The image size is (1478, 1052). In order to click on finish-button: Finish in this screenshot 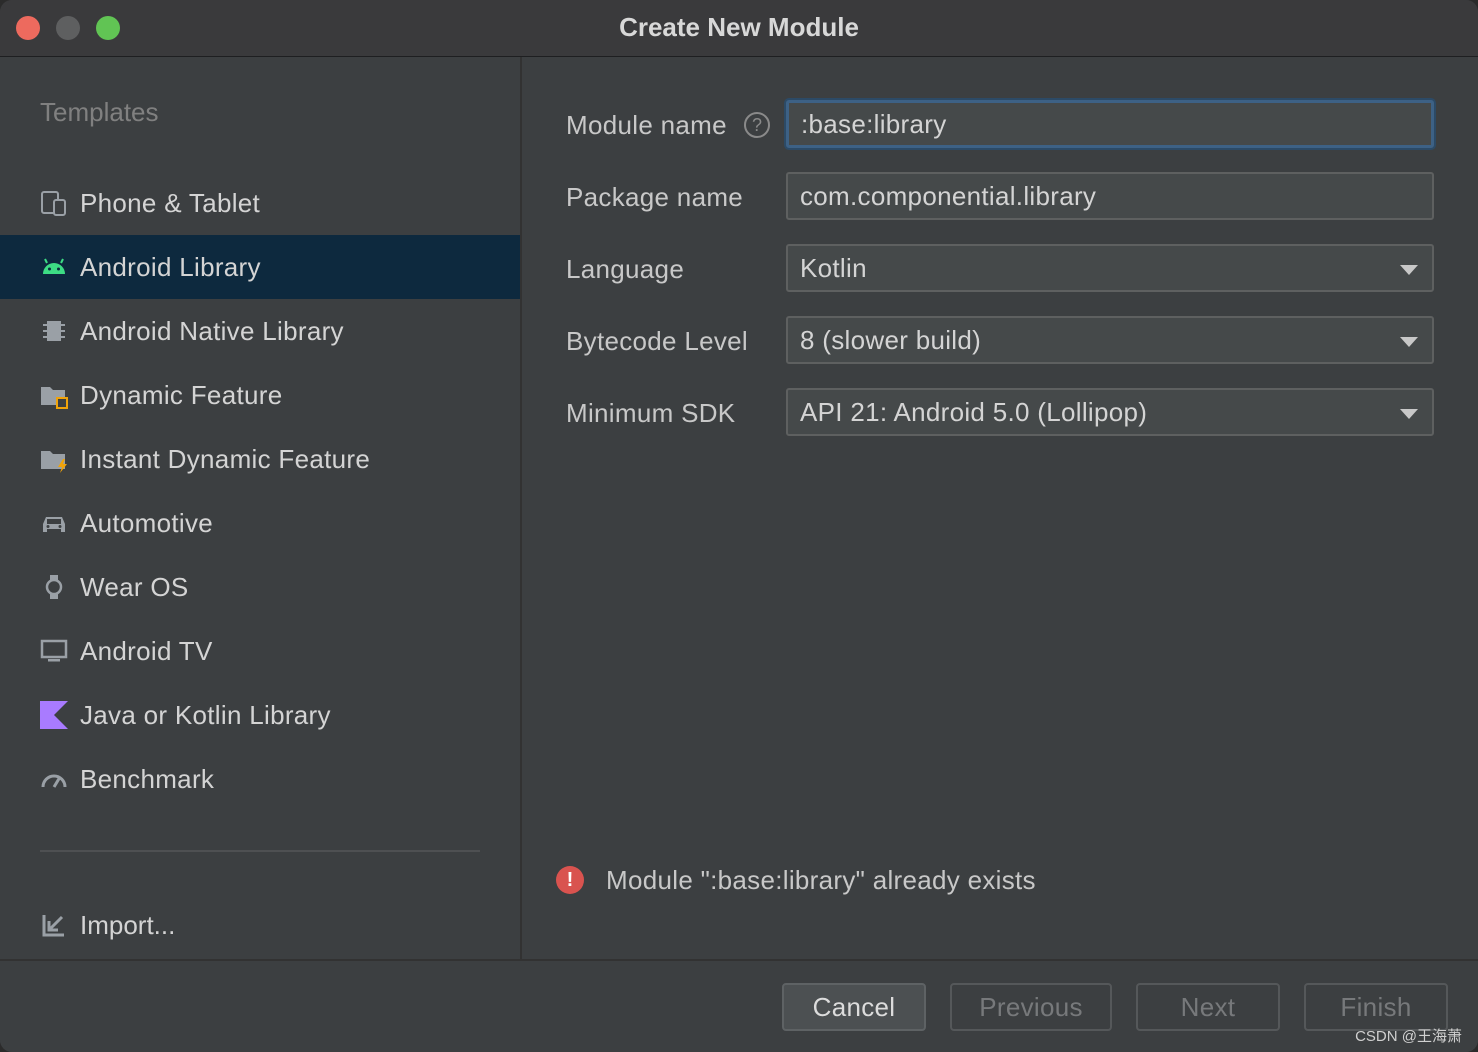, I will do `click(1376, 1007)`.